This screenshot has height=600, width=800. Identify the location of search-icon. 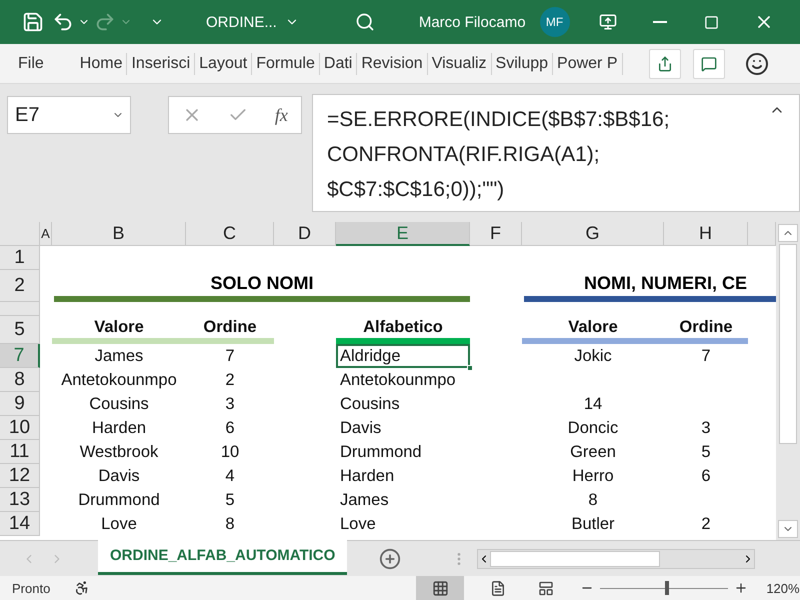
(364, 22).